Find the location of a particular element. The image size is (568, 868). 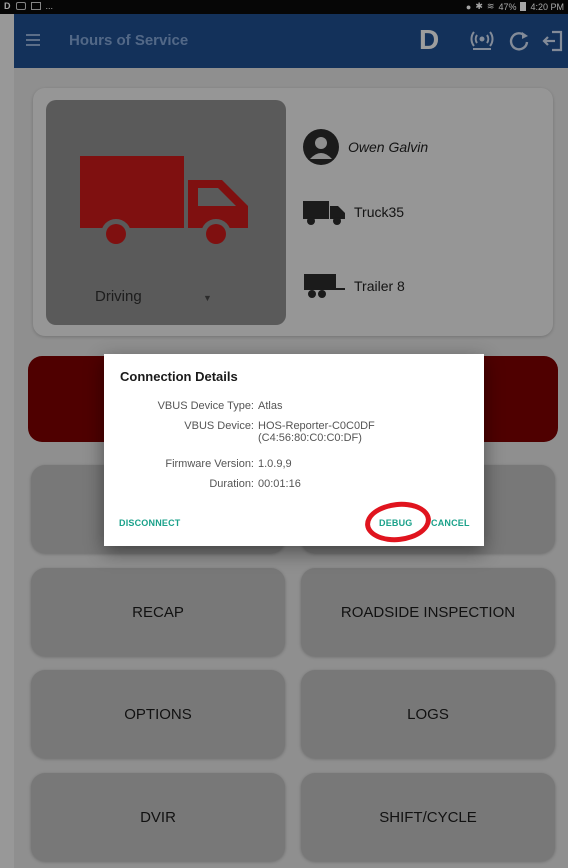

device-type-value: Atlas is located at coordinates (270, 406).